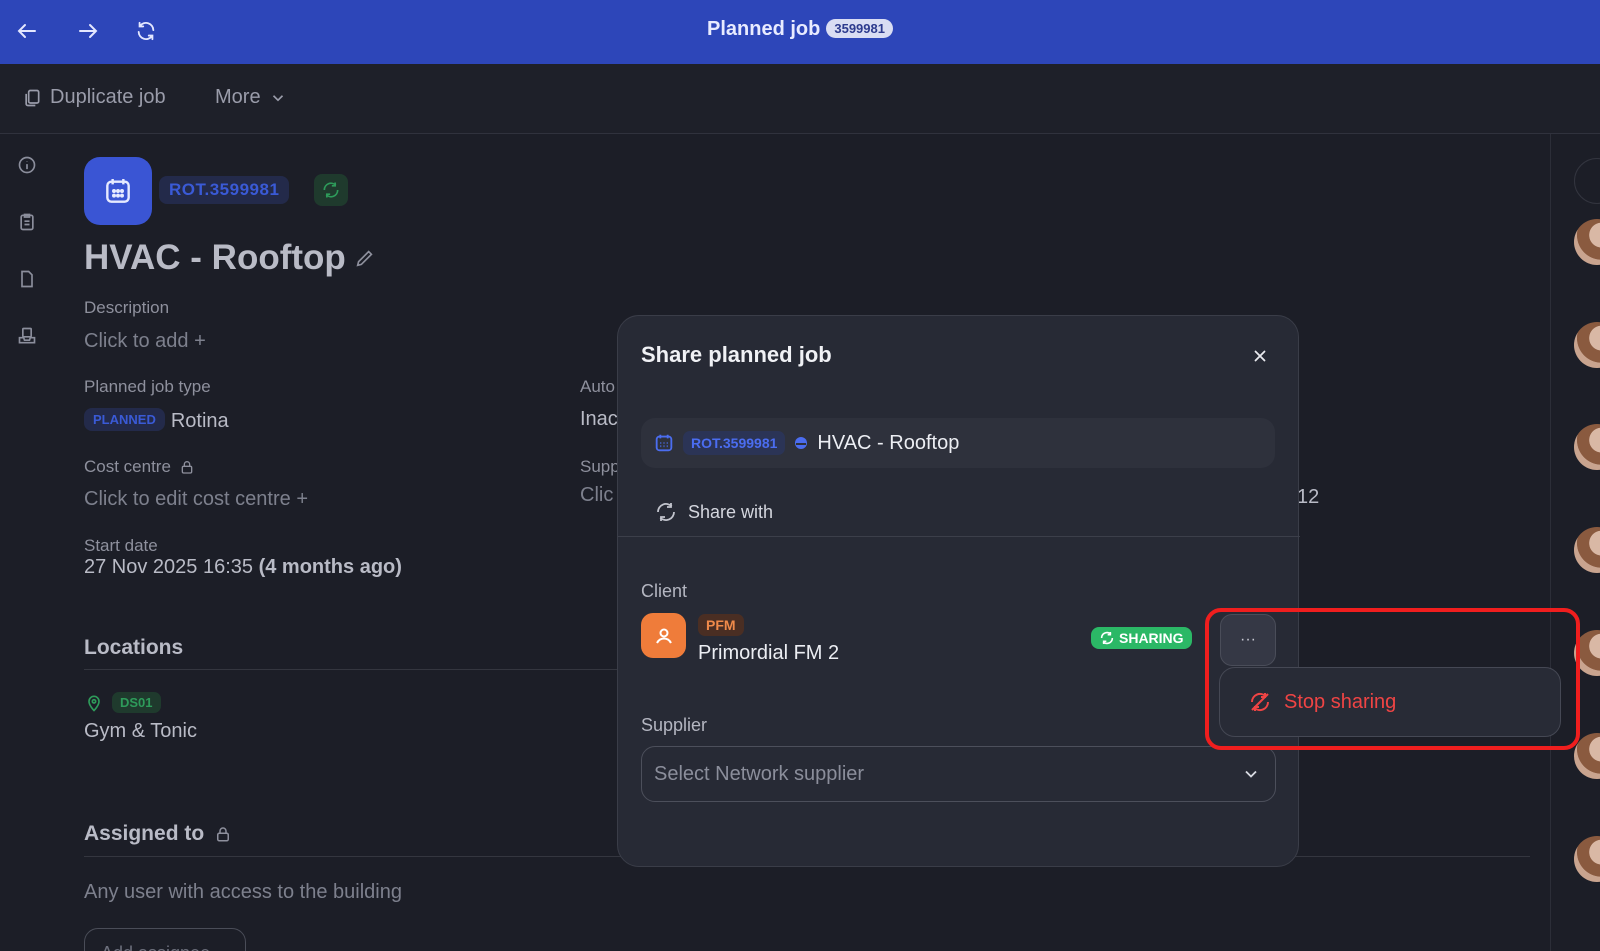 This screenshot has height=951, width=1600. Describe the element at coordinates (674, 725) in the screenshot. I see `supplier-label: Supplier` at that location.